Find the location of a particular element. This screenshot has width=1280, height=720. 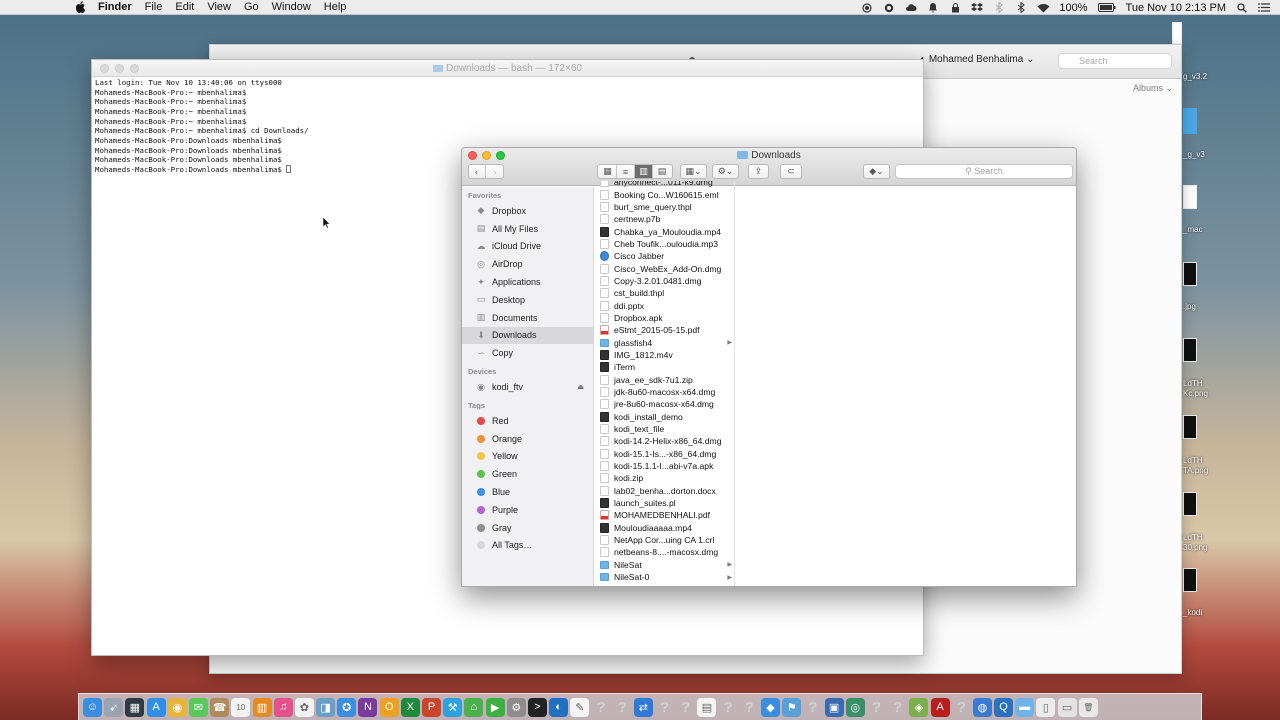

sidebar-item-desktop: ▭ Desktop is located at coordinates (527, 300).